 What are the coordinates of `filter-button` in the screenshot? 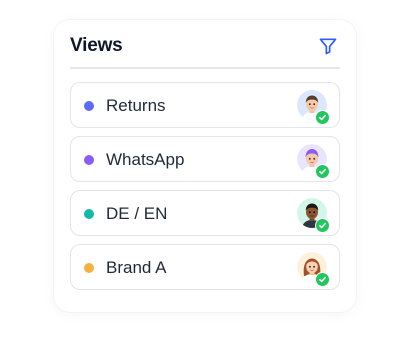 It's located at (328, 46).